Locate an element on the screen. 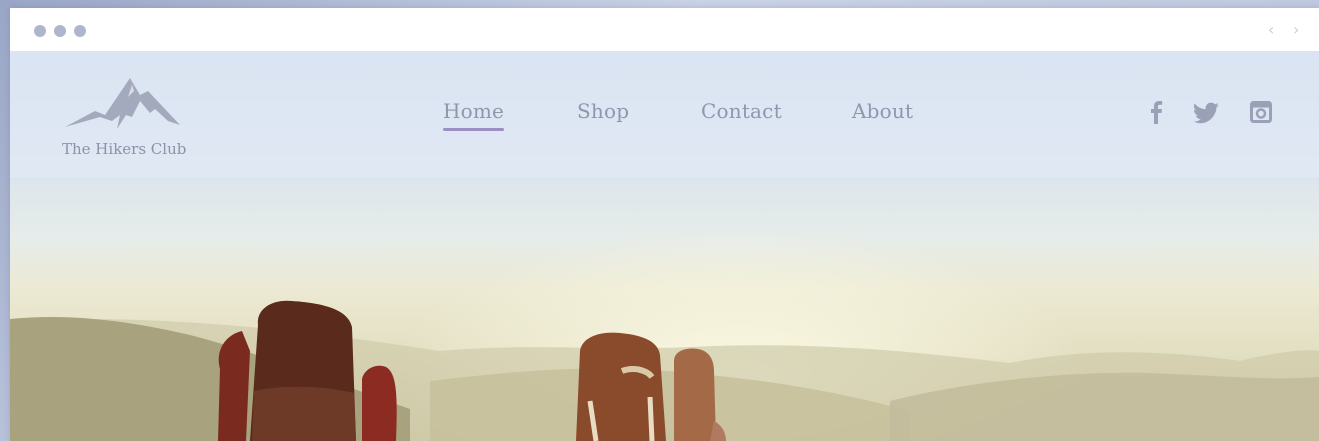  window-maximize-dot is located at coordinates (80, 31).